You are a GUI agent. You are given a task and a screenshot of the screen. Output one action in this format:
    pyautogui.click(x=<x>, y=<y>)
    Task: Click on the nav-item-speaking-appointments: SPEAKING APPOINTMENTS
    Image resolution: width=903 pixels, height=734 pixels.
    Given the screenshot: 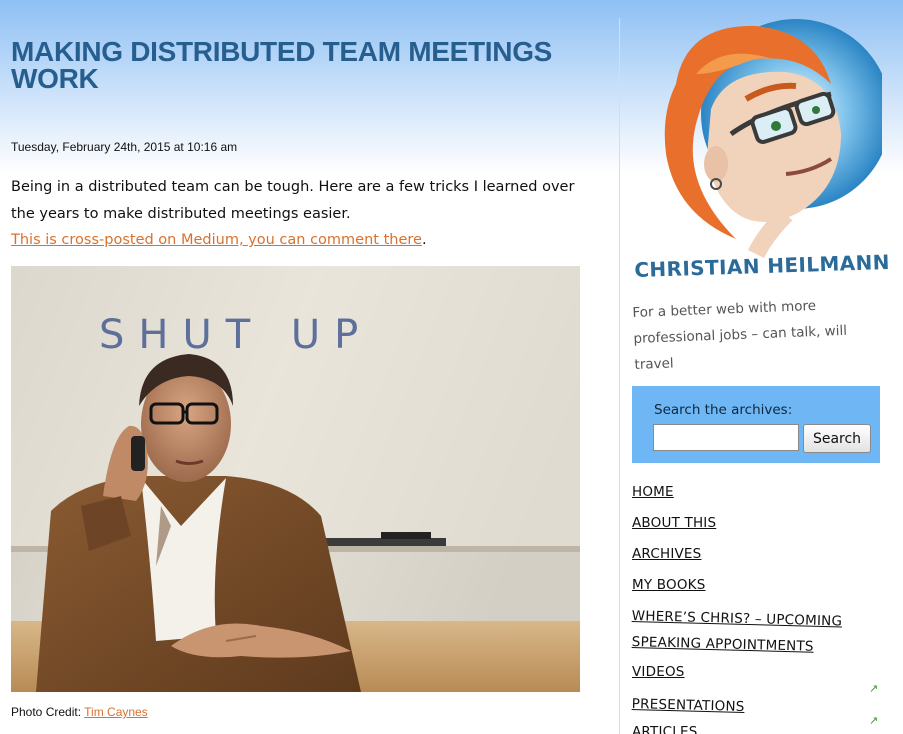 What is the action you would take?
    pyautogui.click(x=723, y=644)
    